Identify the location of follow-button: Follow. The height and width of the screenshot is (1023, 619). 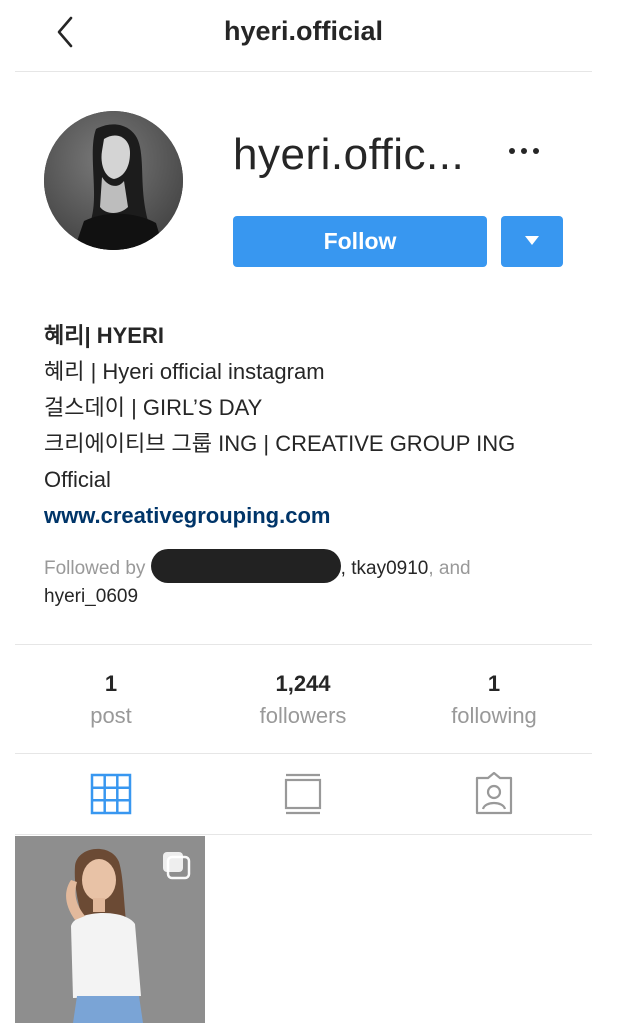
(360, 241).